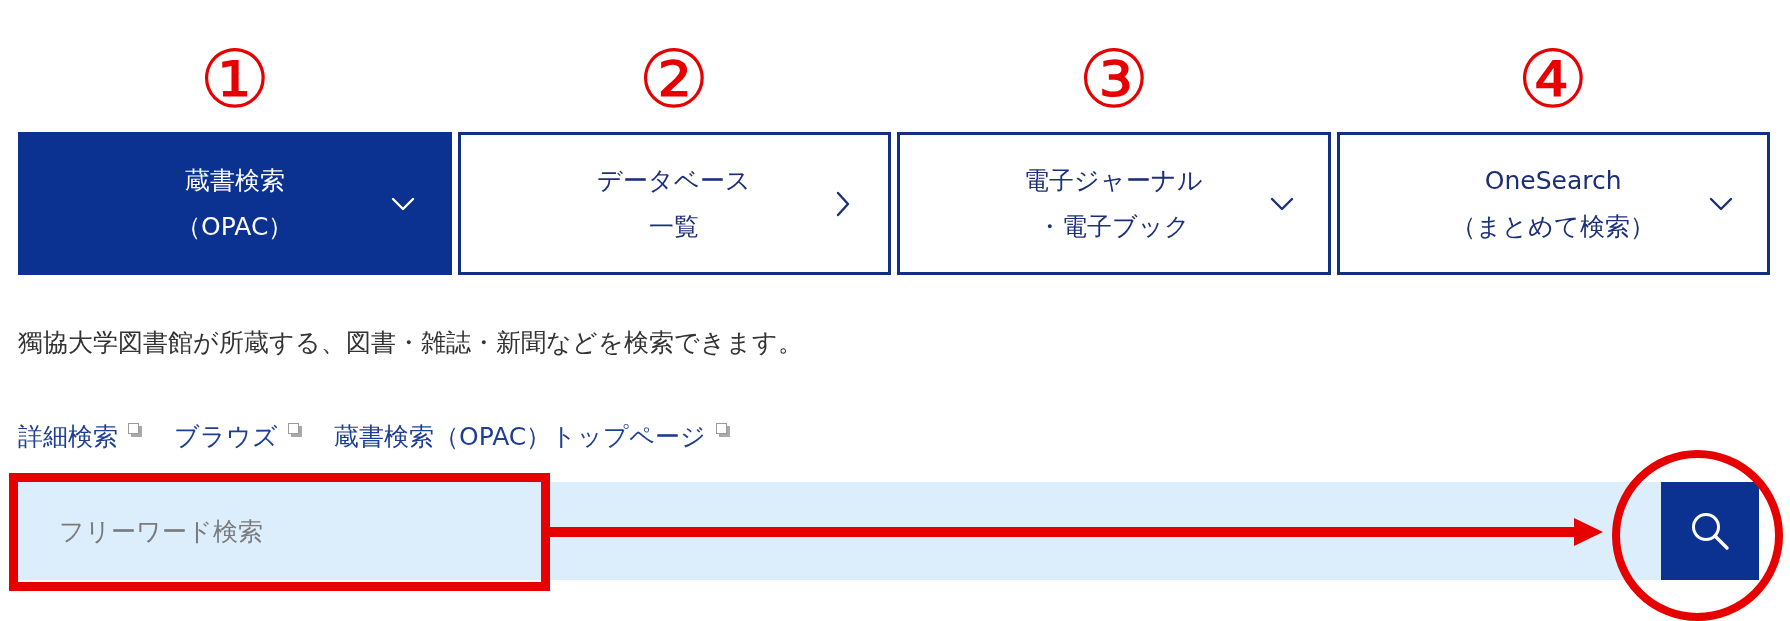 Image resolution: width=1790 pixels, height=621 pixels. Describe the element at coordinates (1114, 203) in the screenshot. I see `nav-tab: 電子ジャーナル ・電子ブック` at that location.